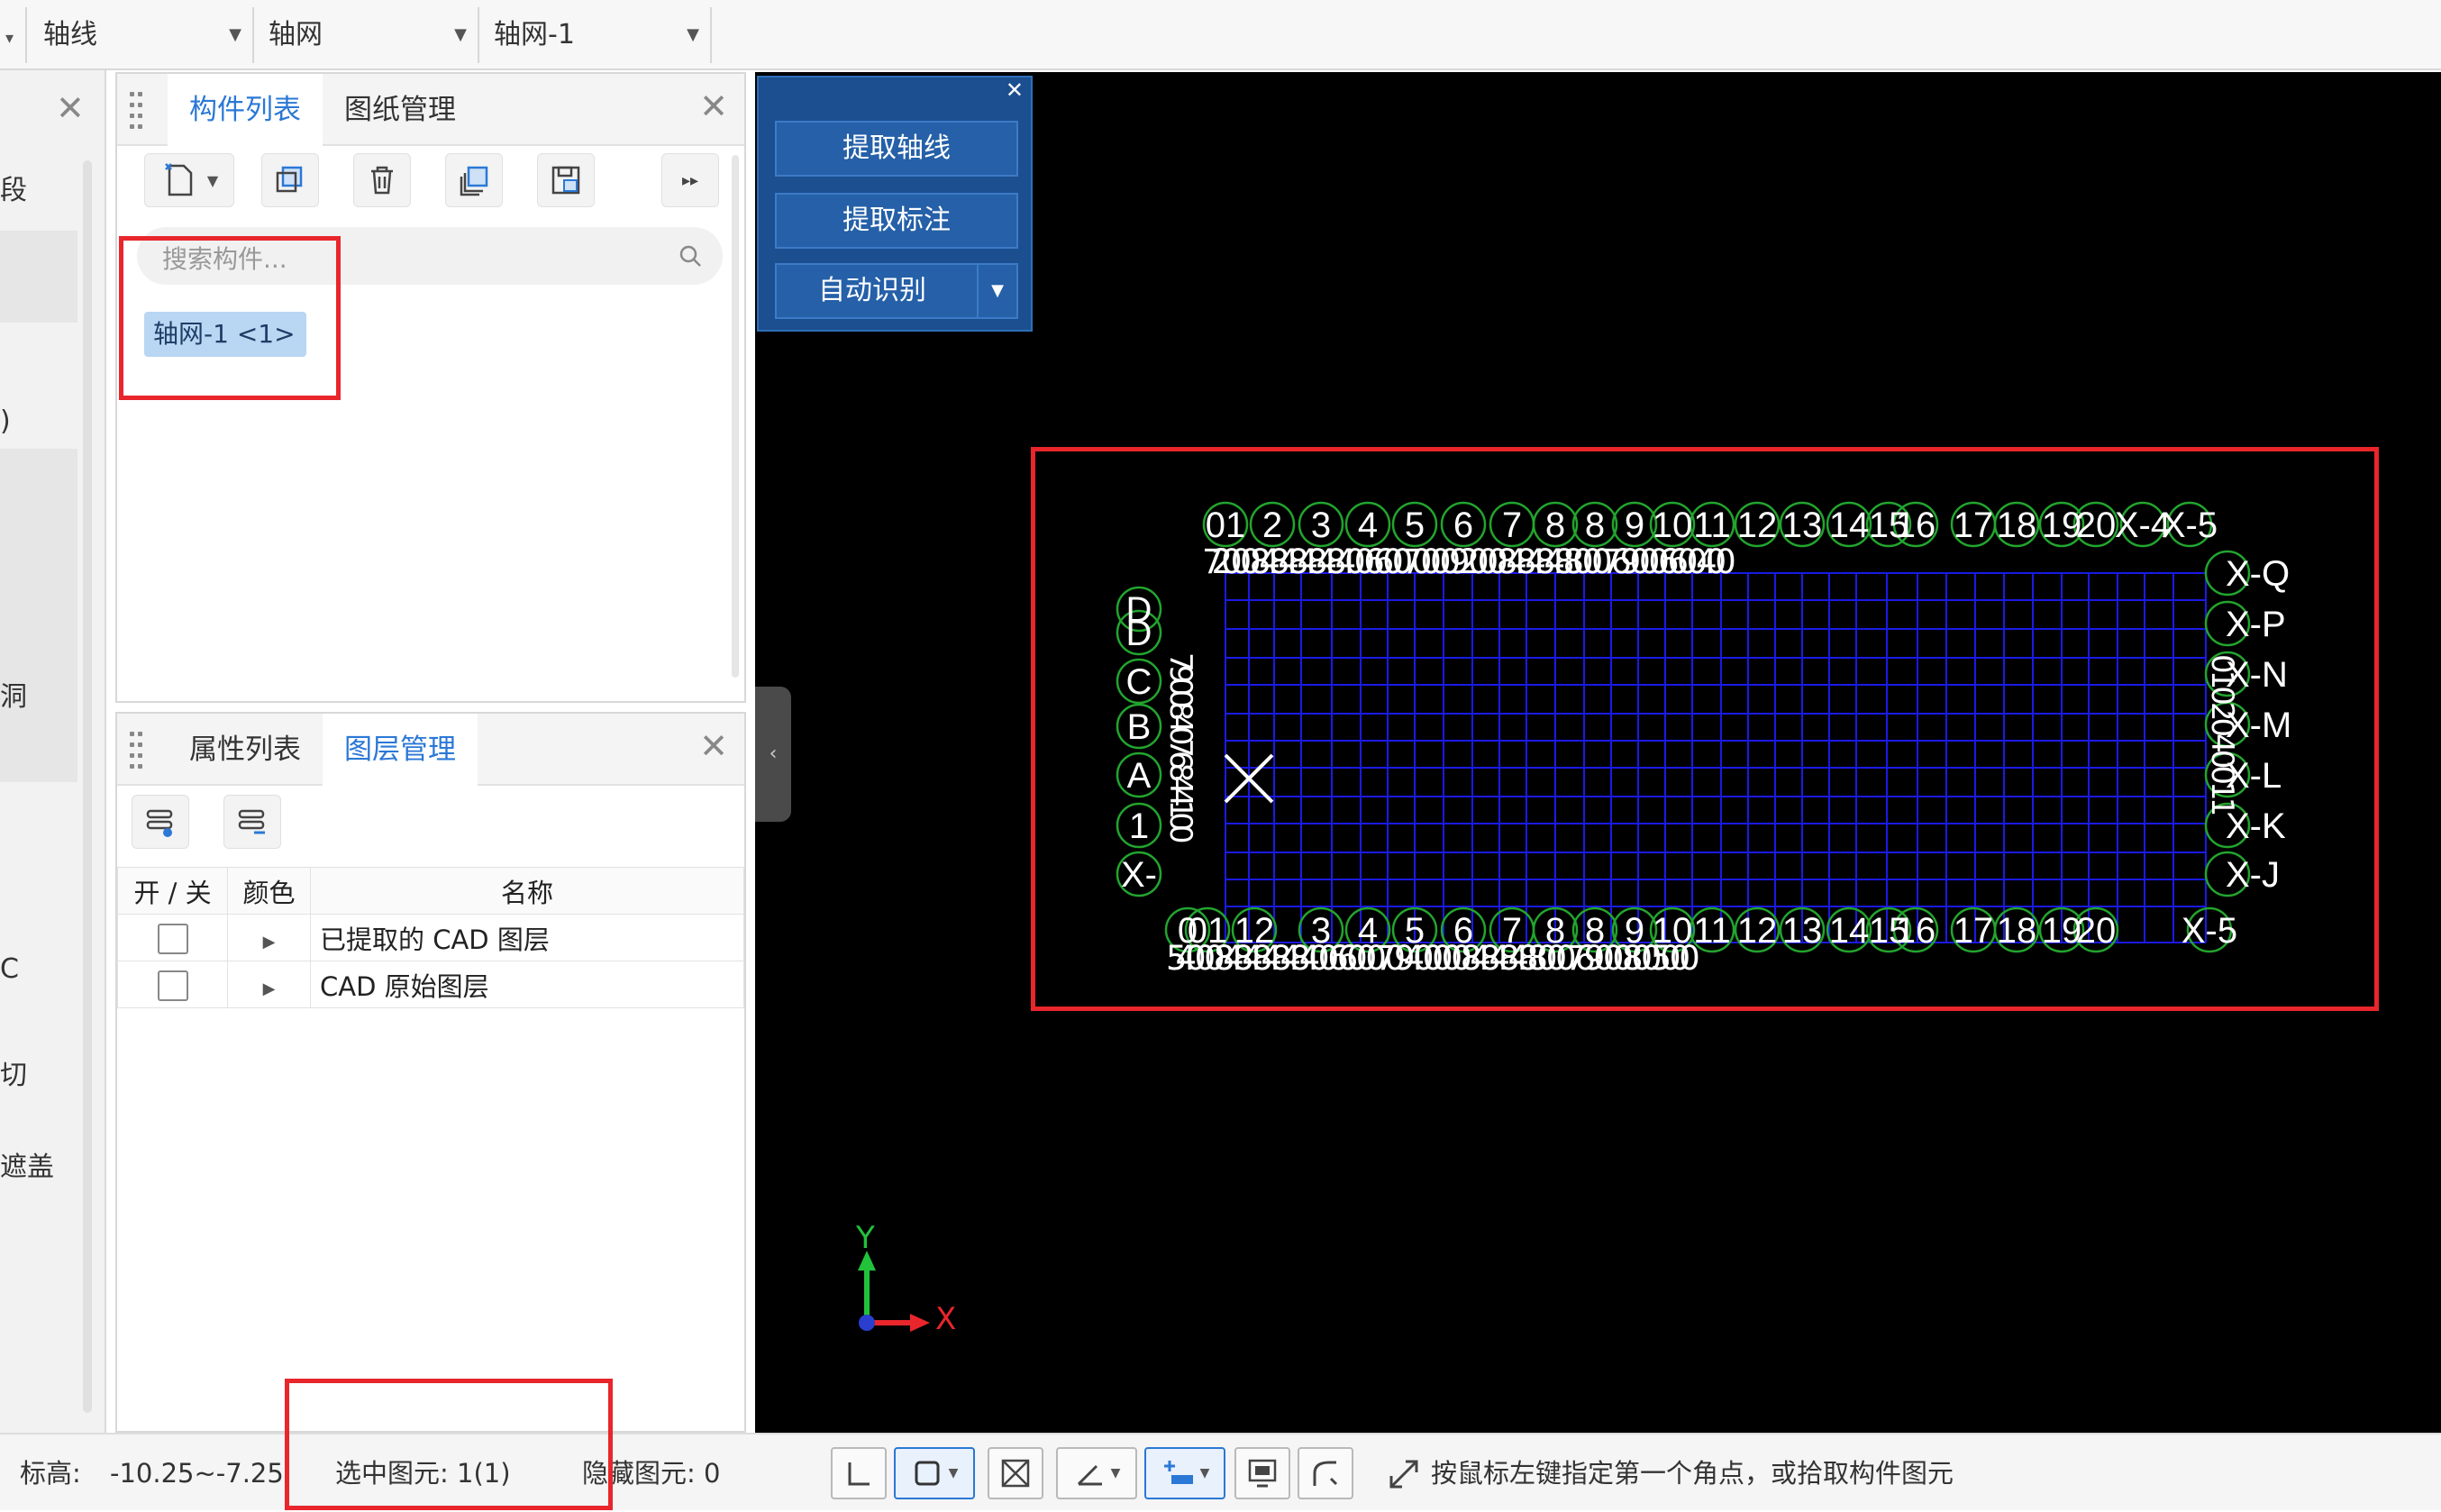 The width and height of the screenshot is (2441, 1512). Describe the element at coordinates (690, 256) in the screenshot. I see `search-icon` at that location.